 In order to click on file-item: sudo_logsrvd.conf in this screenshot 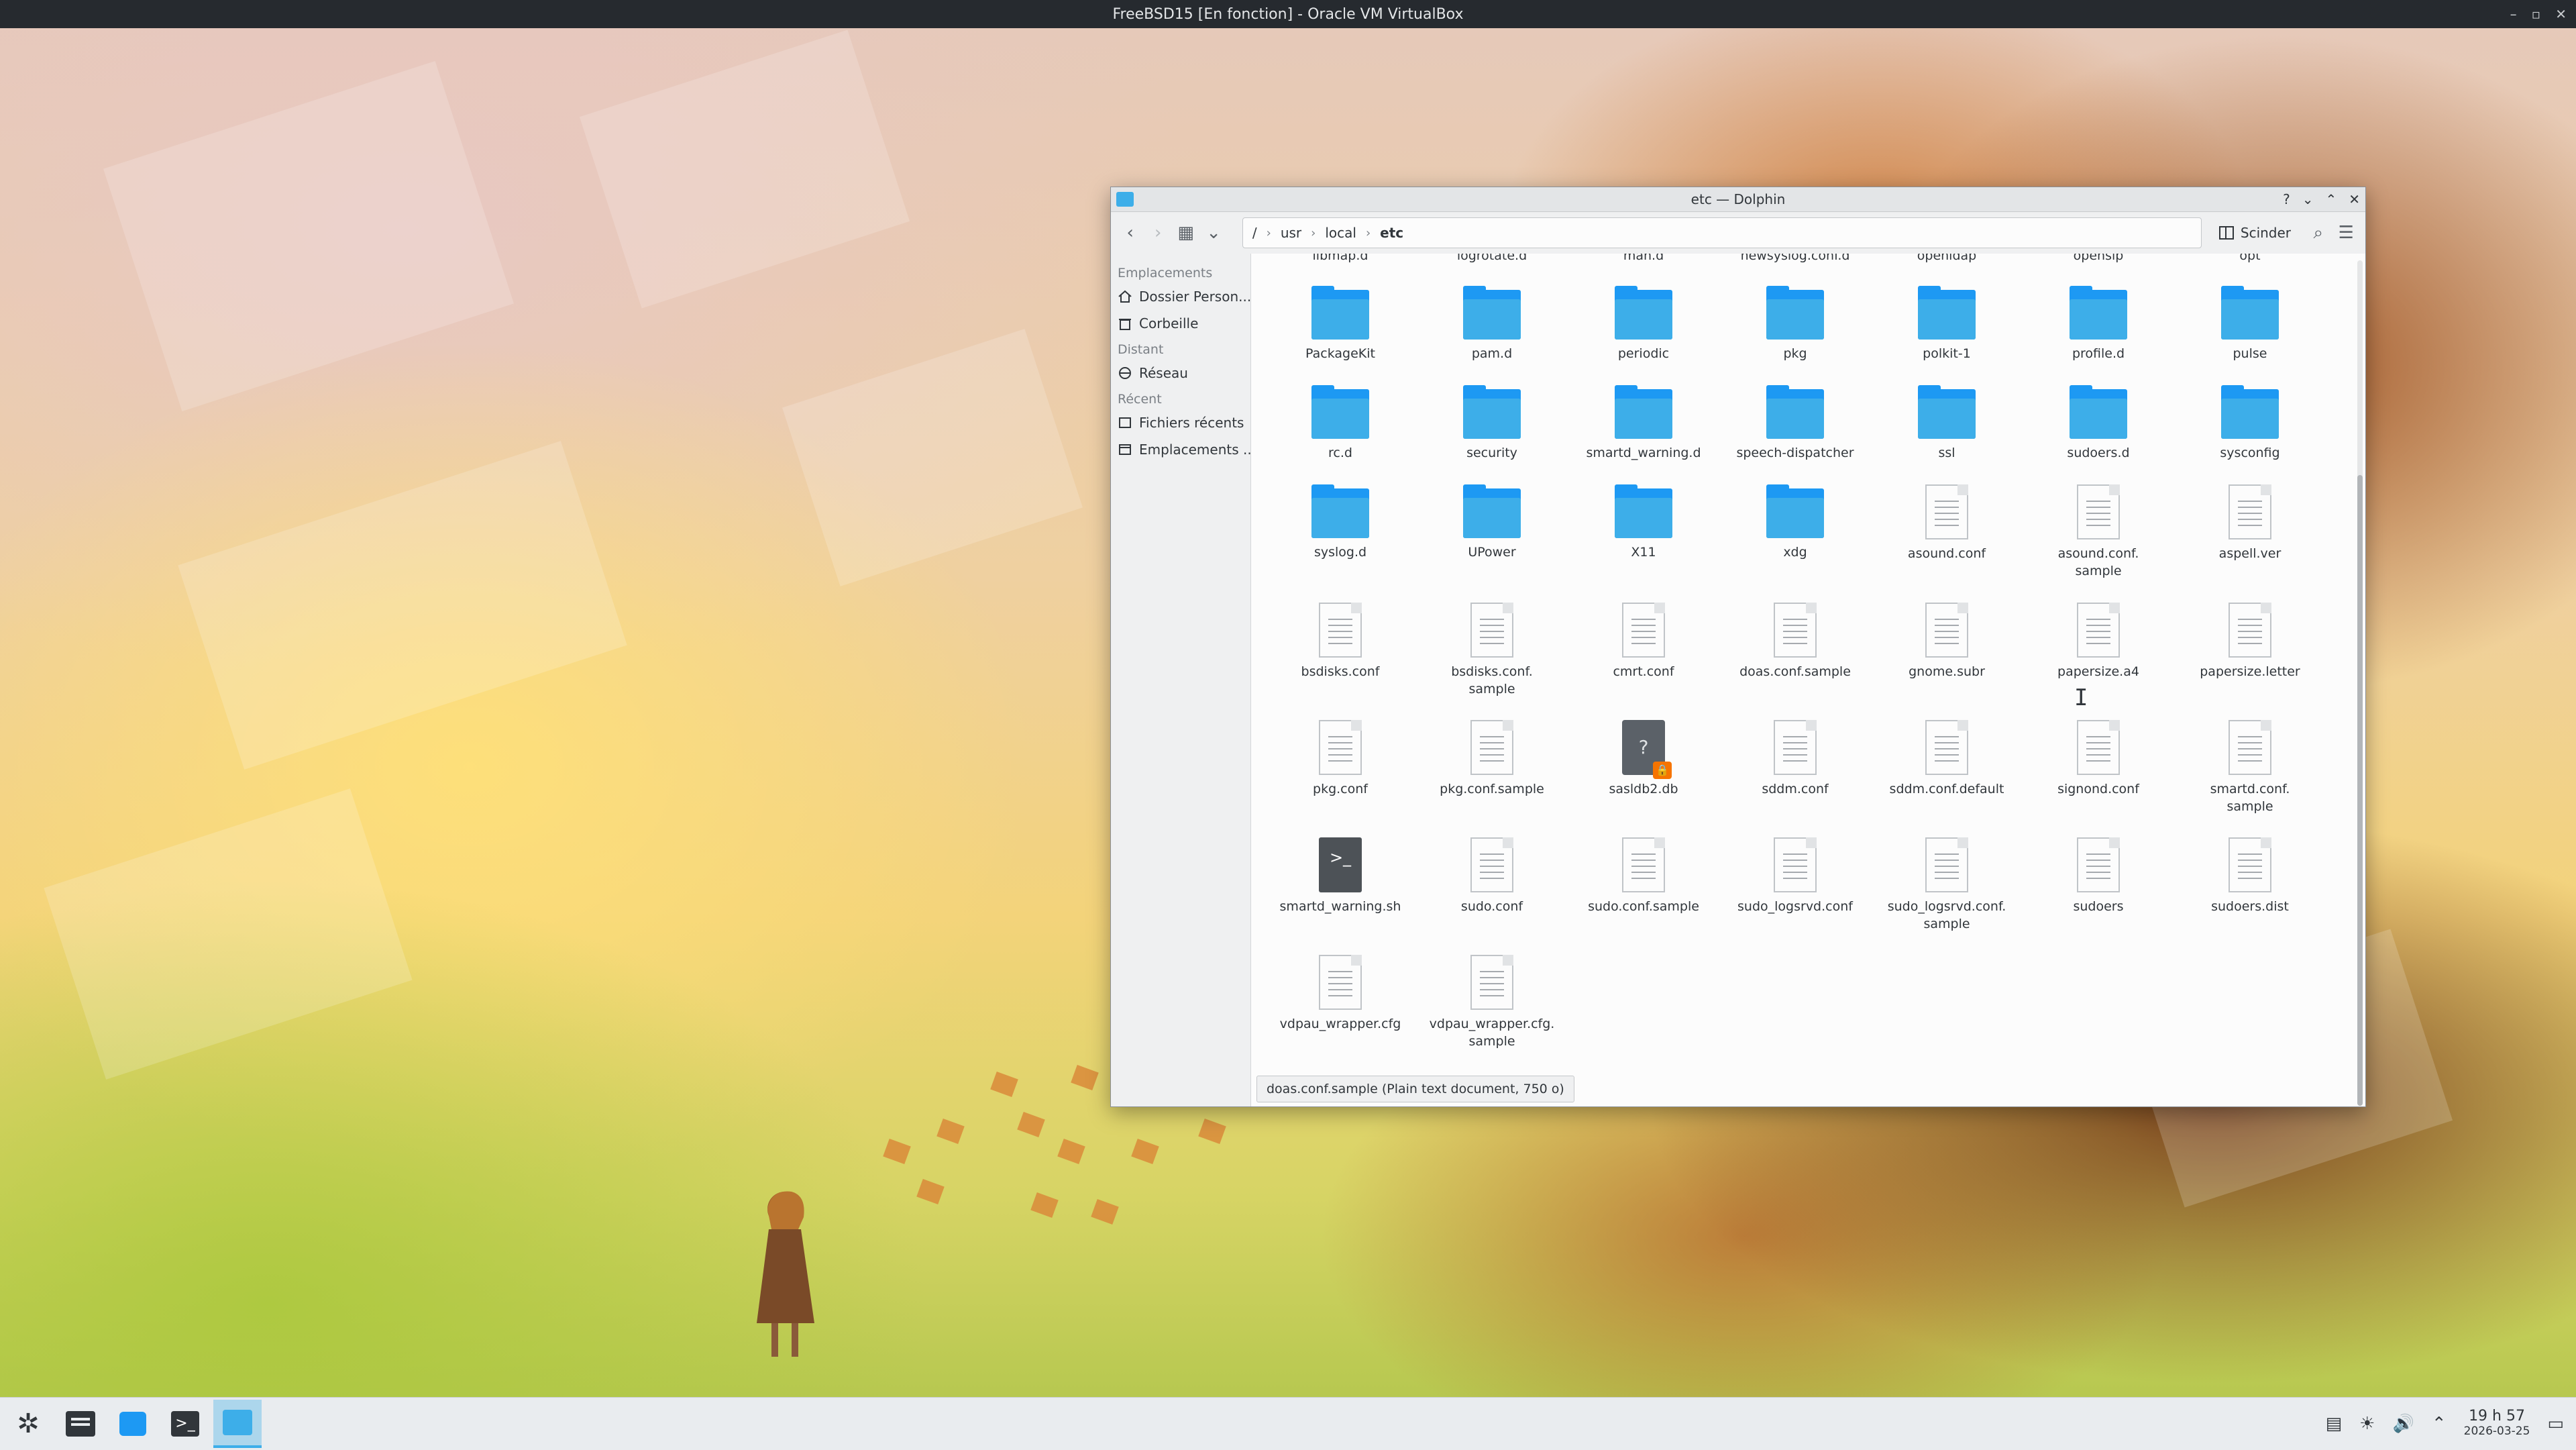, I will do `click(1795, 876)`.